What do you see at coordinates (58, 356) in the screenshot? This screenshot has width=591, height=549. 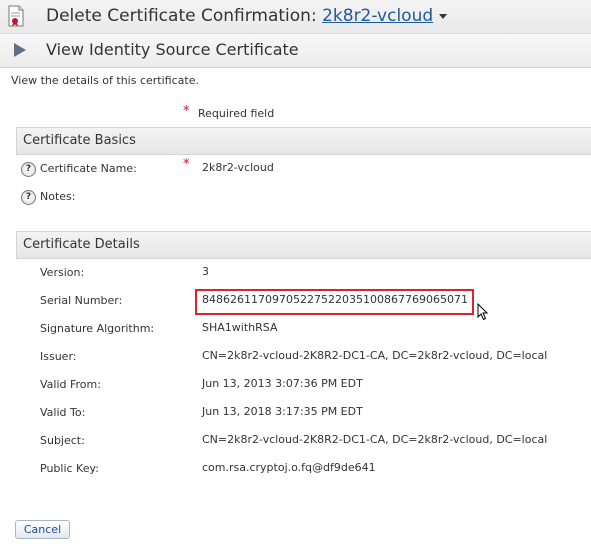 I see `detail-label-issuer: Issuer:` at bounding box center [58, 356].